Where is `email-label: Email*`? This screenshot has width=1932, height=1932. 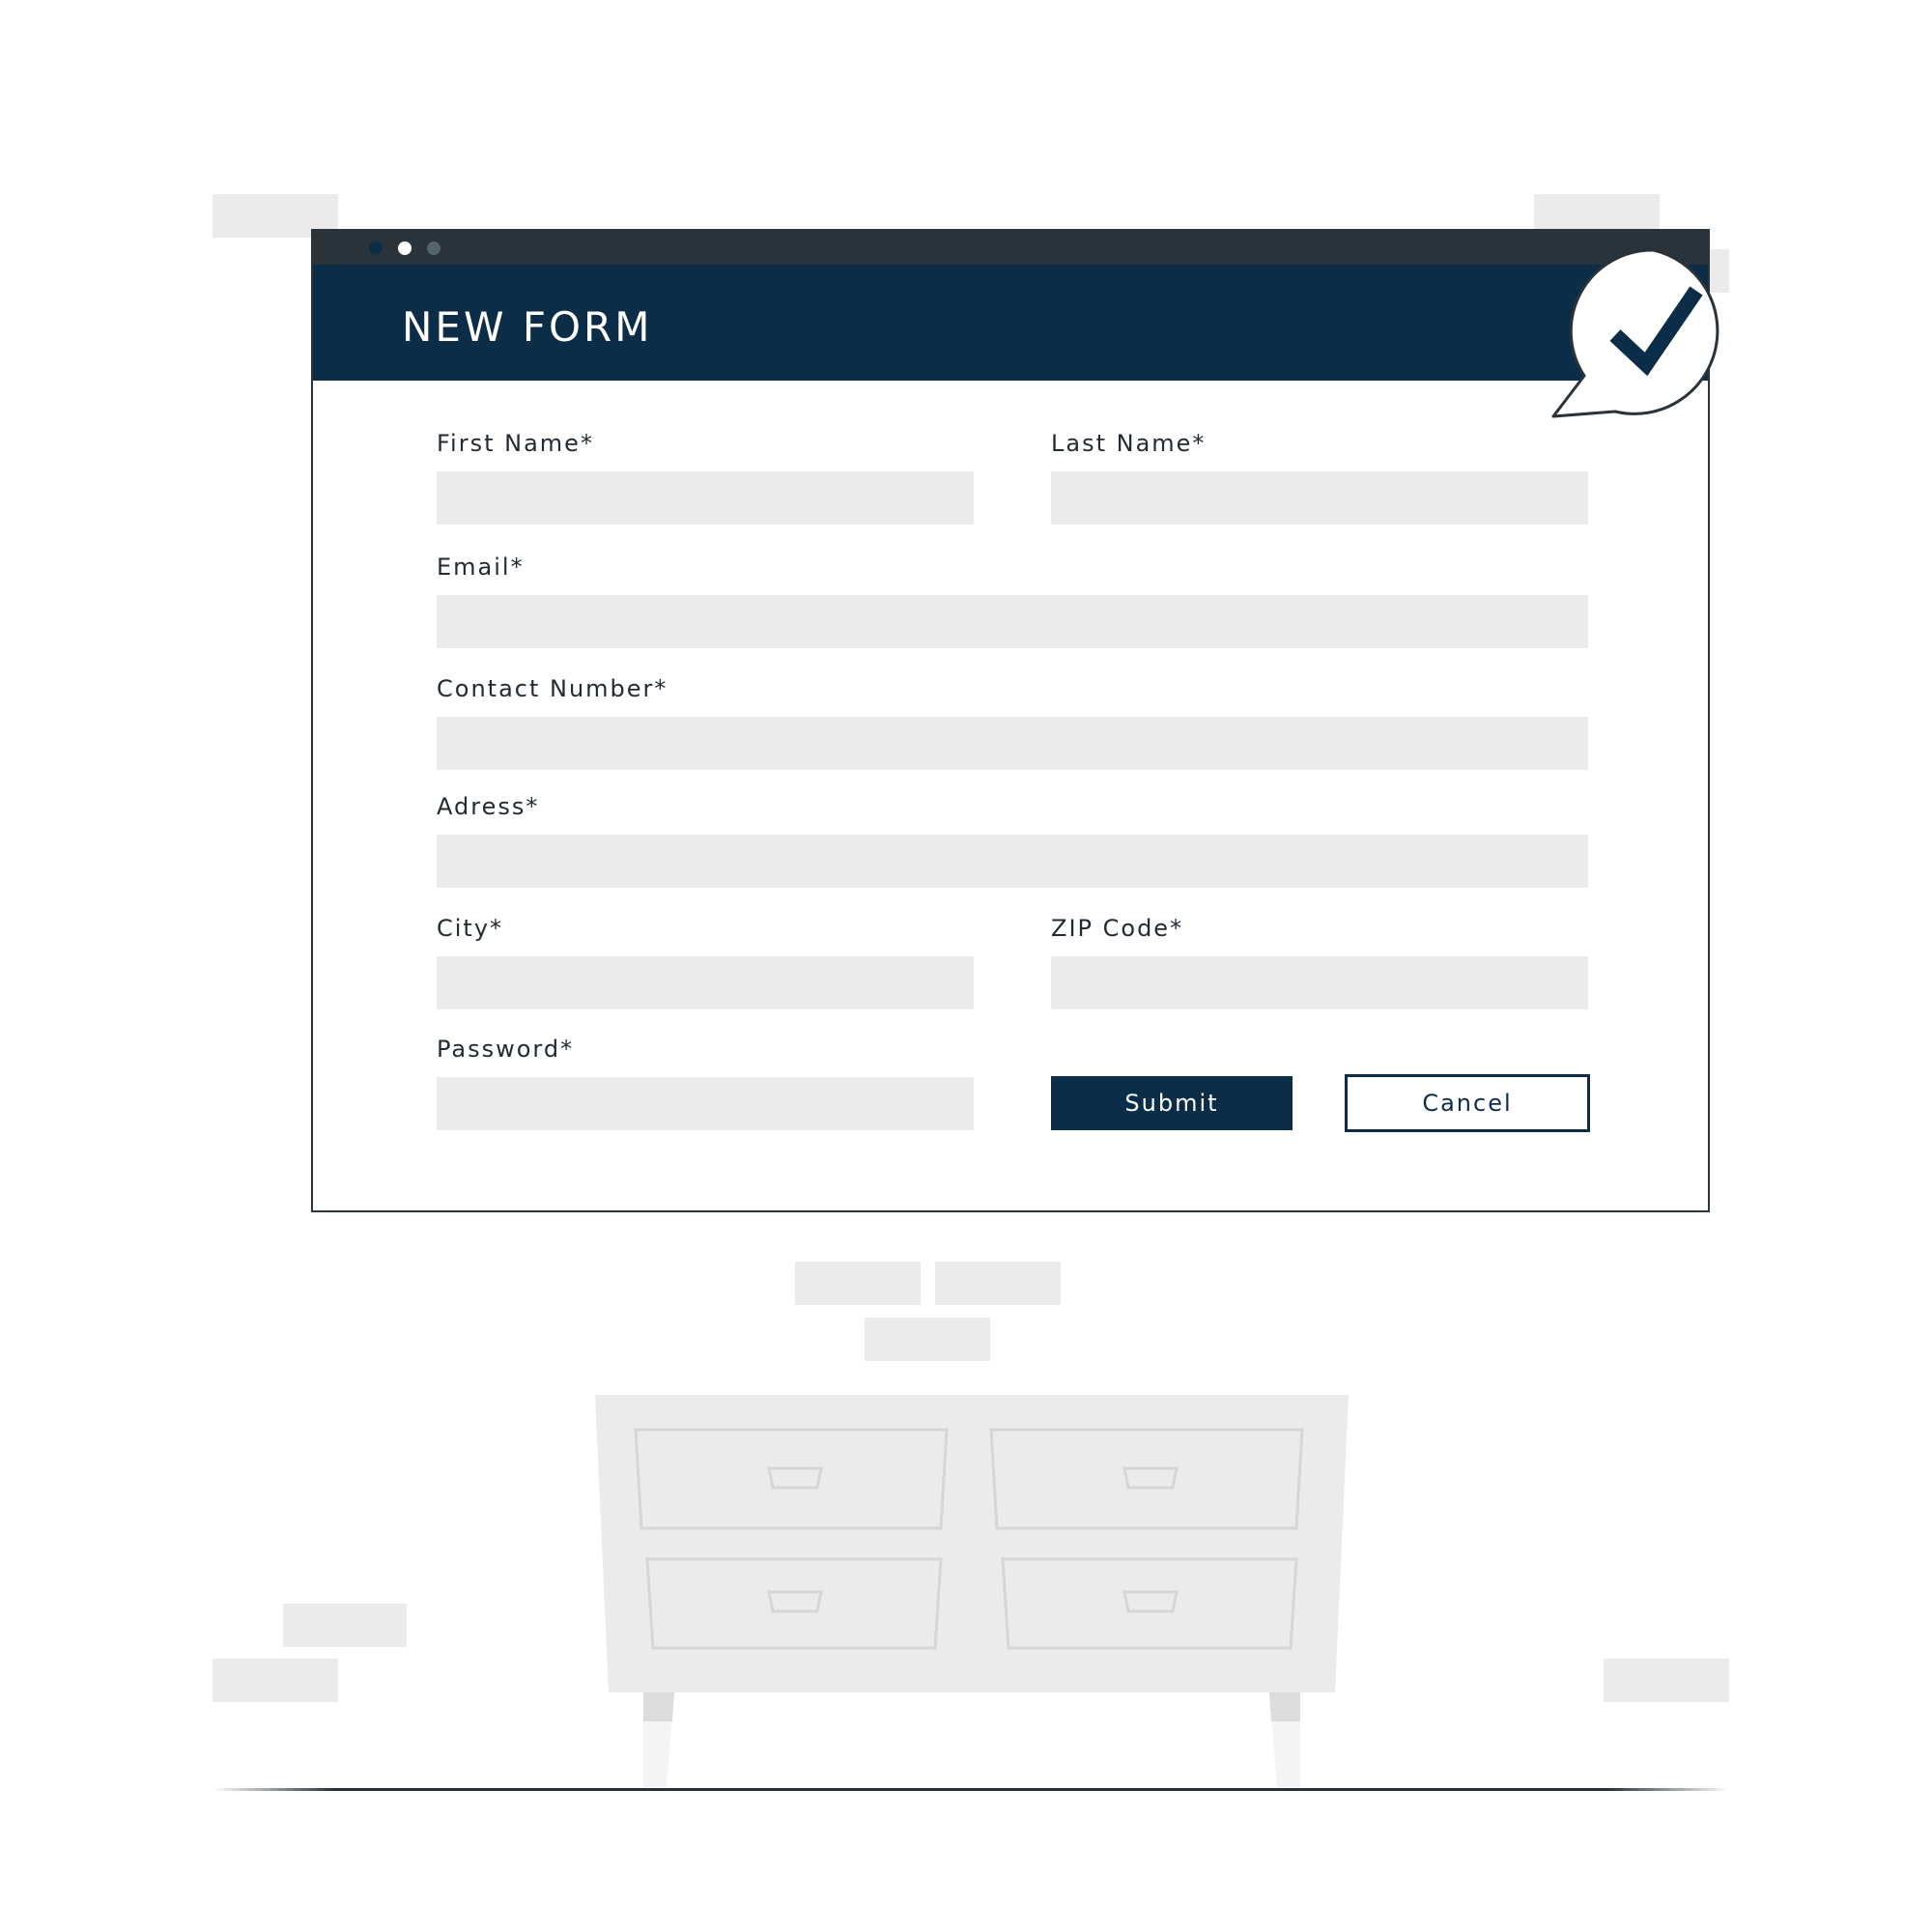 email-label: Email* is located at coordinates (481, 567).